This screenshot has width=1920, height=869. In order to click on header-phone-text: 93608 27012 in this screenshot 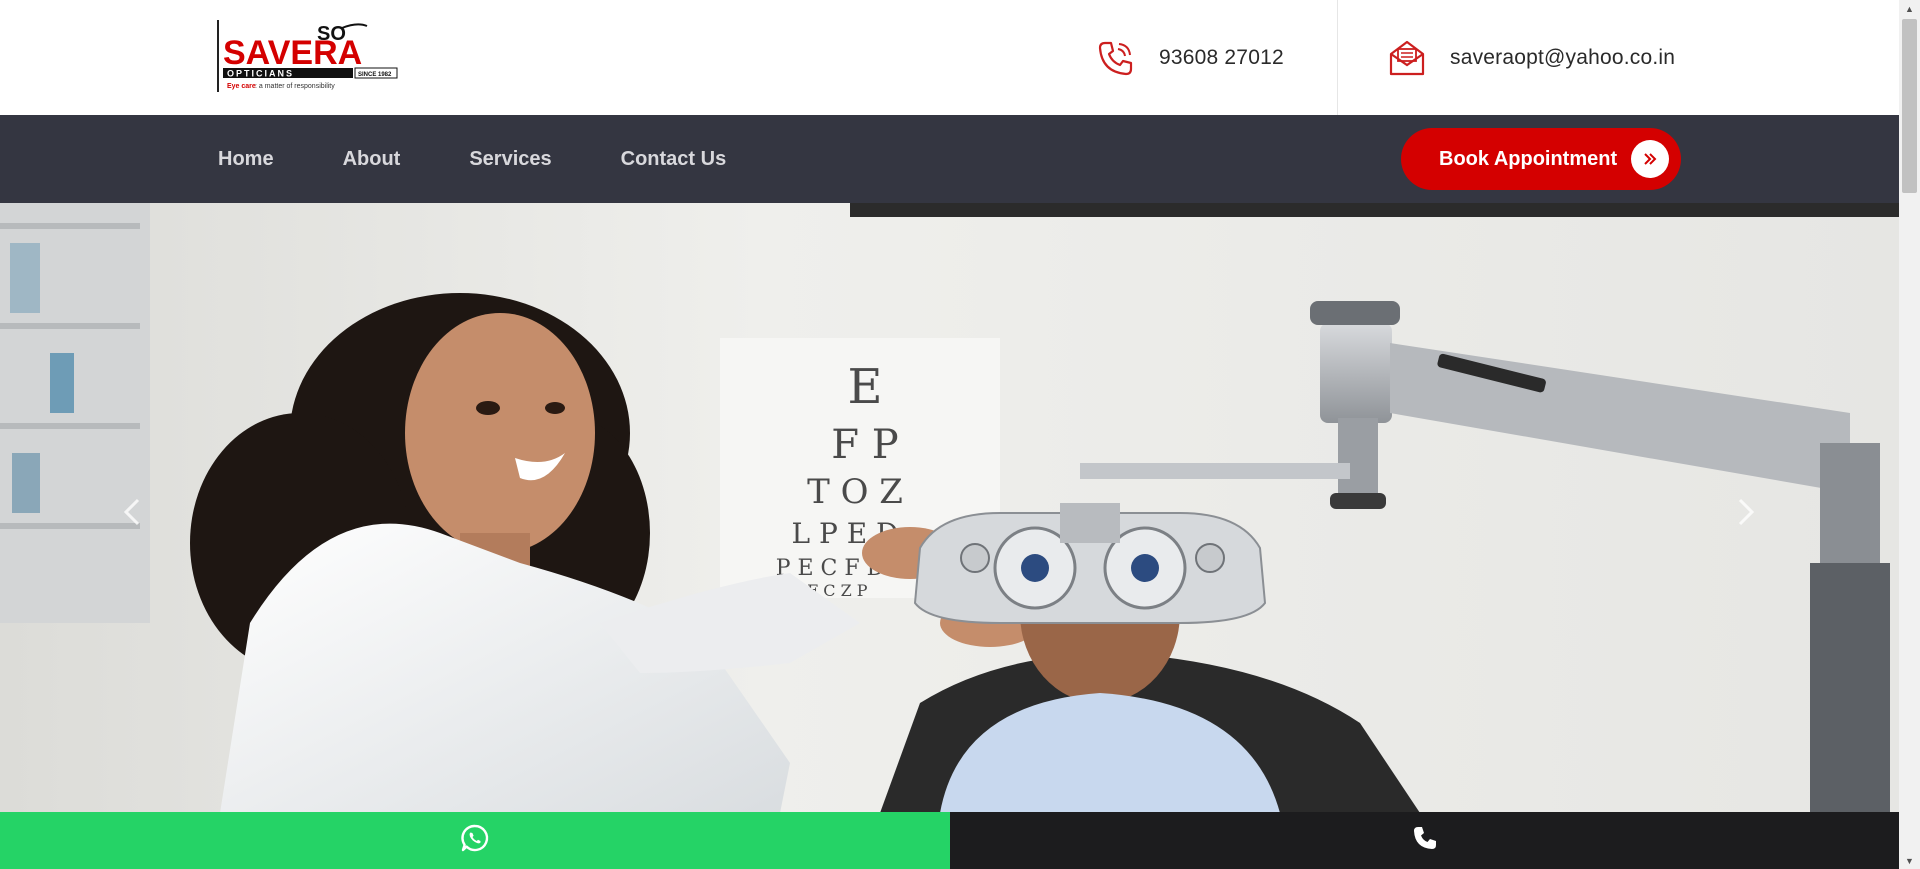, I will do `click(1221, 57)`.